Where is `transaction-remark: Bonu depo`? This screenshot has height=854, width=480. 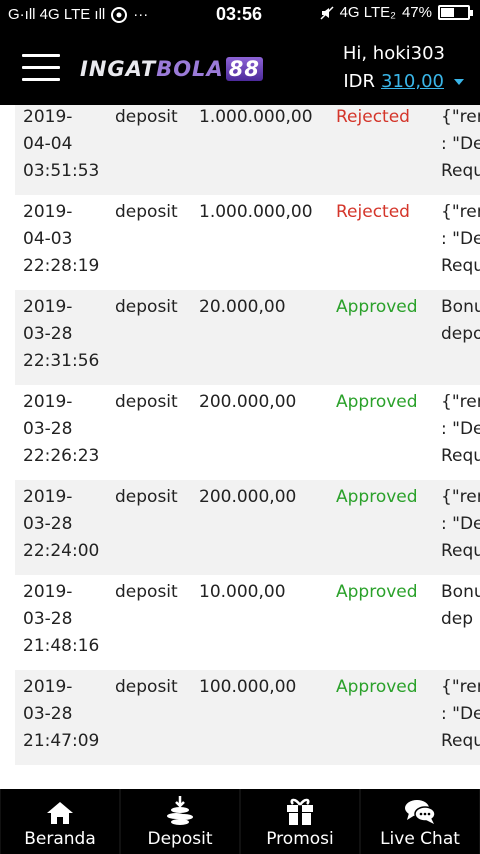 transaction-remark: Bonu depo is located at coordinates (460, 321).